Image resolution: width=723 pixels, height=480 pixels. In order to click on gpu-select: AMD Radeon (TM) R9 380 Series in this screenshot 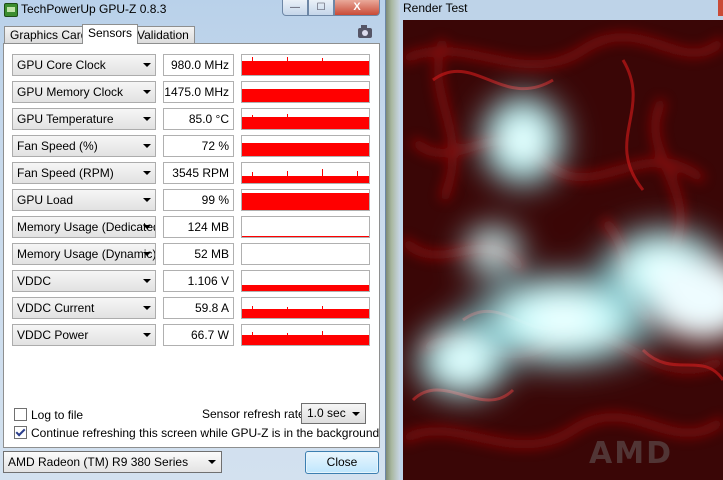, I will do `click(112, 462)`.